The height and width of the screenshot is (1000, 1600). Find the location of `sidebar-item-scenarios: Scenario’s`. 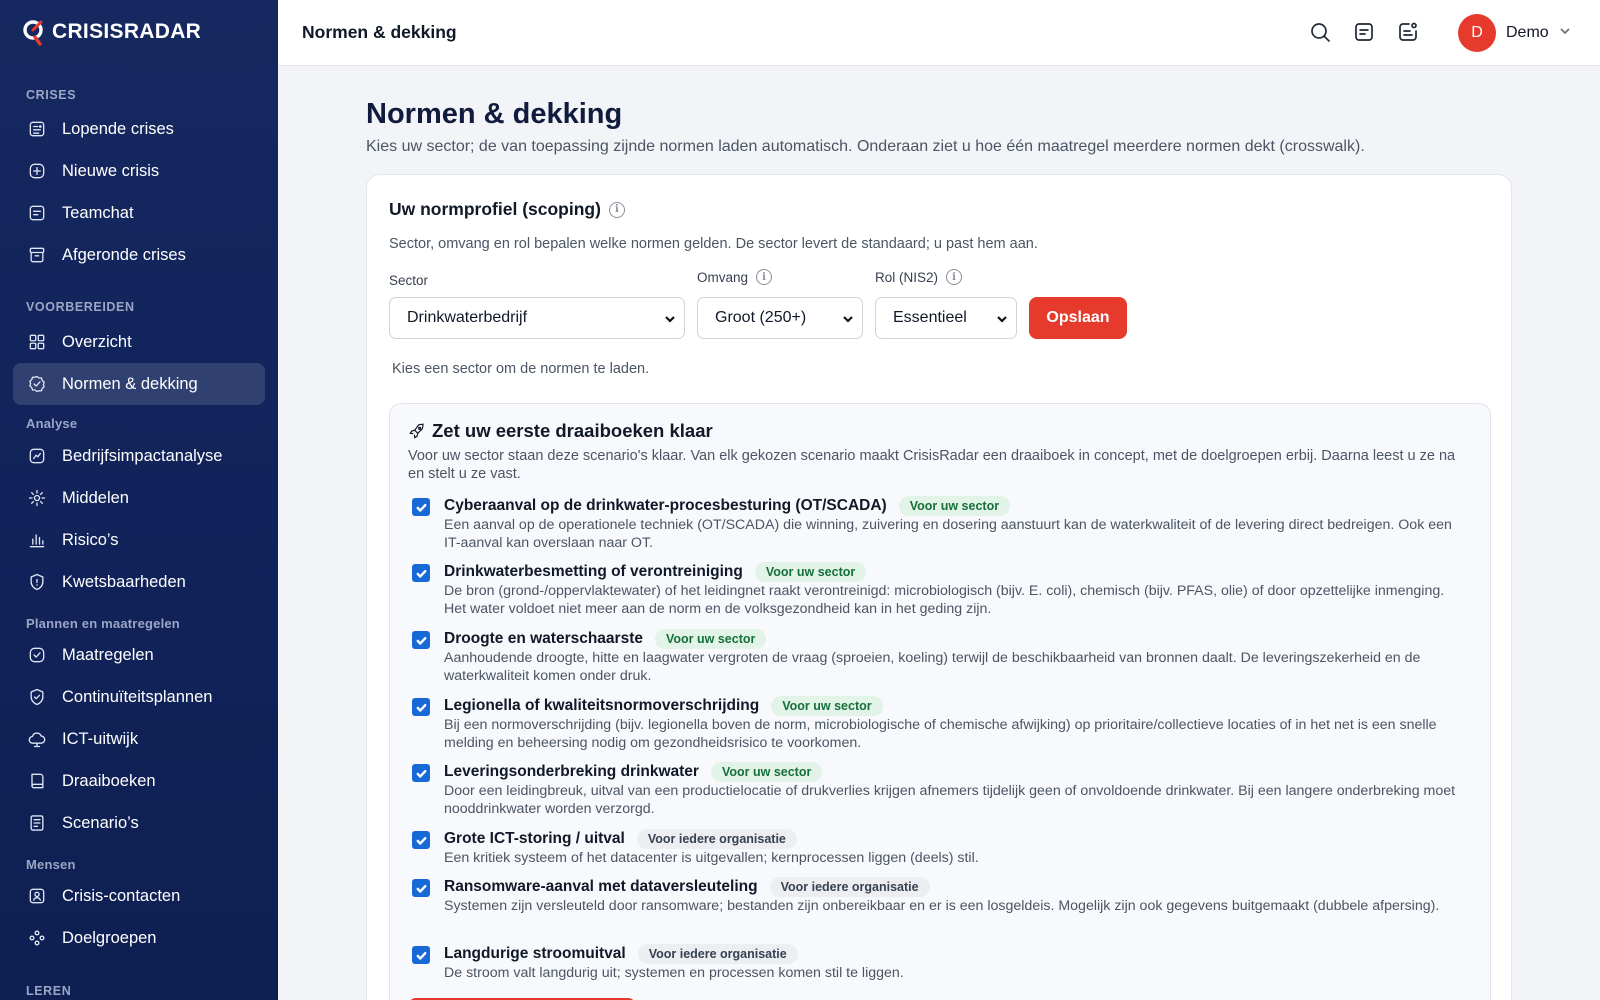

sidebar-item-scenarios: Scenario’s is located at coordinates (139, 823).